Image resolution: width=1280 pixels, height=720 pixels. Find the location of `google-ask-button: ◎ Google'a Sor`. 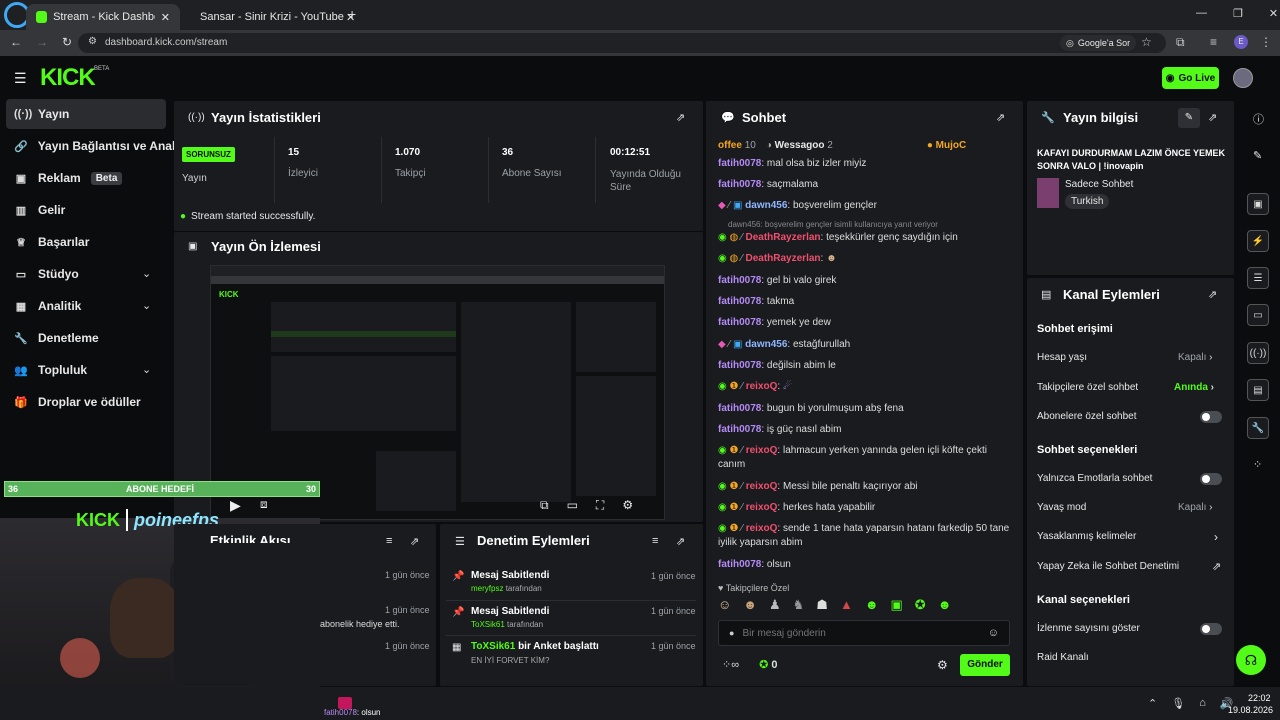

google-ask-button: ◎ Google'a Sor is located at coordinates (1098, 43).